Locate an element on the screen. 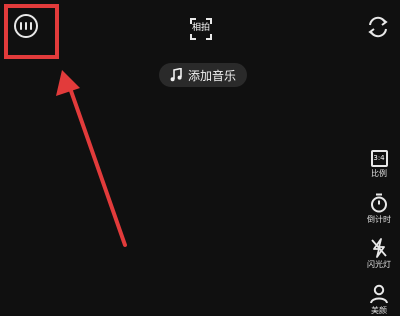  beauty-label: 美颜 is located at coordinates (379, 310).